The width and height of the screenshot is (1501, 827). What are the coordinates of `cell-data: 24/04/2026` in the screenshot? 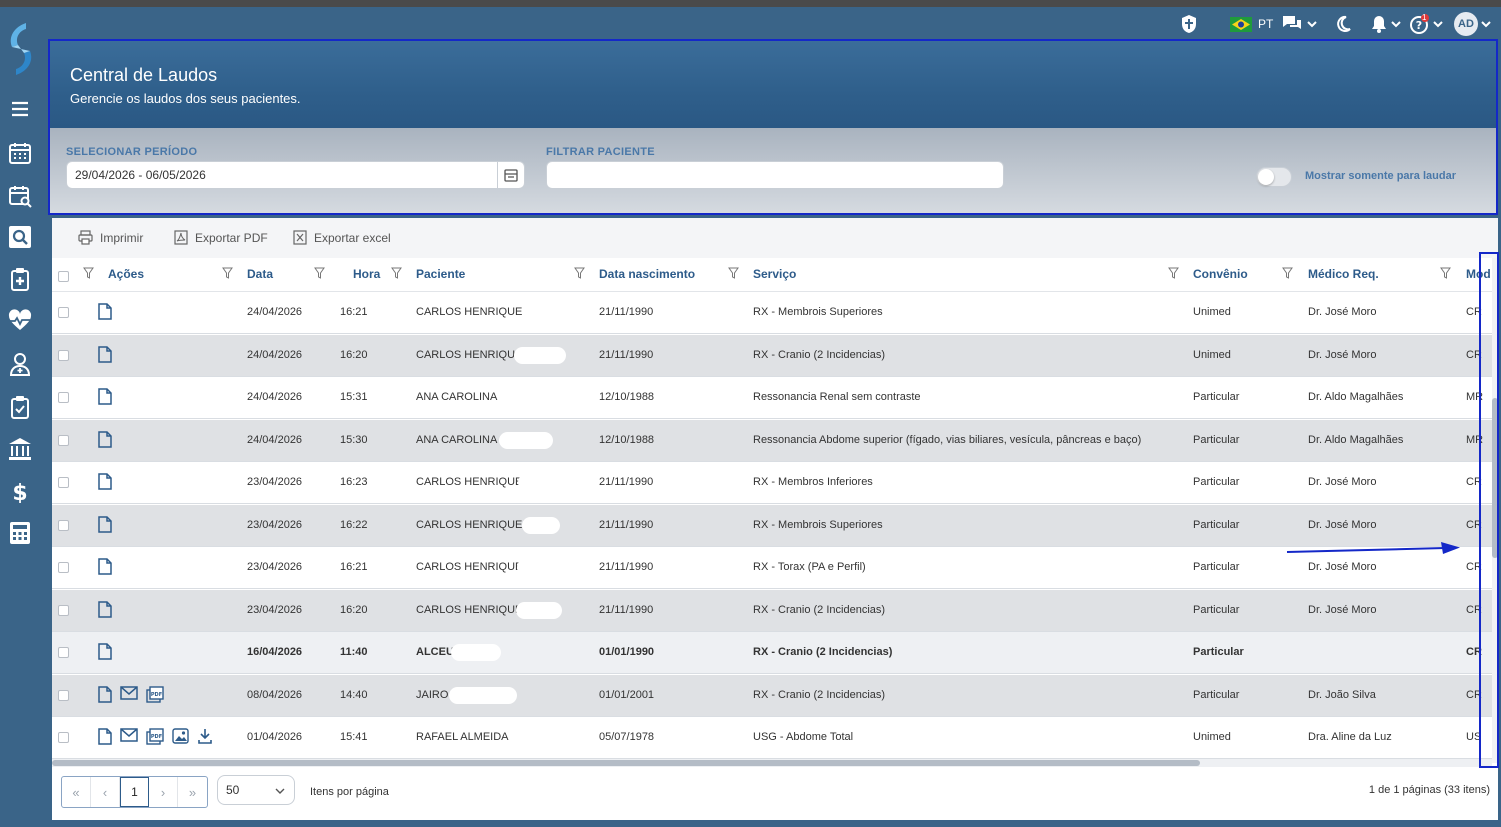 It's located at (275, 354).